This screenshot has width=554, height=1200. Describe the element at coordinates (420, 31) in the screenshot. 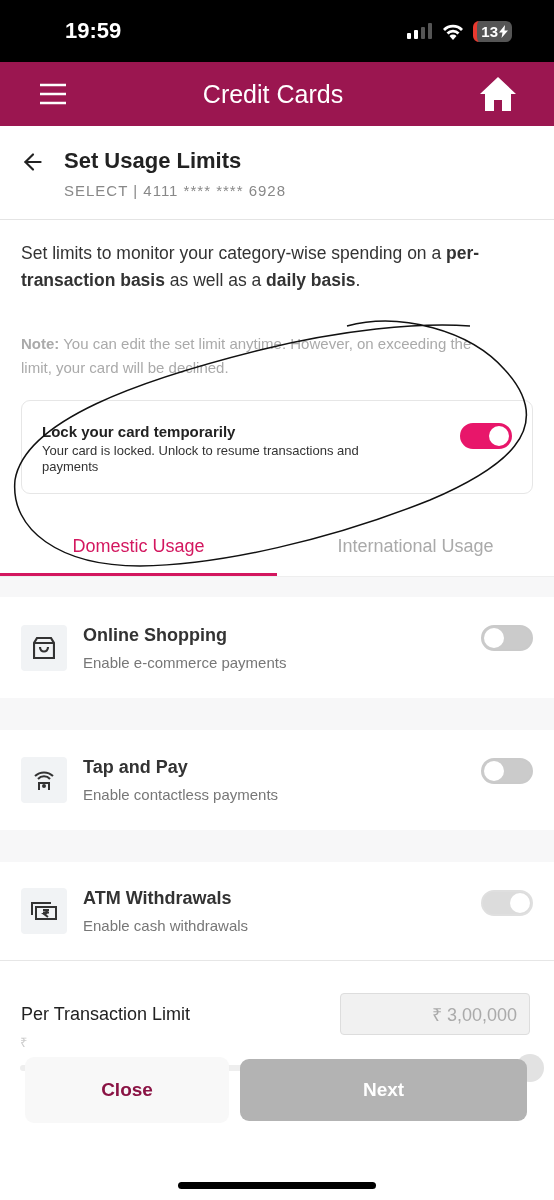

I see `signal-icon` at that location.